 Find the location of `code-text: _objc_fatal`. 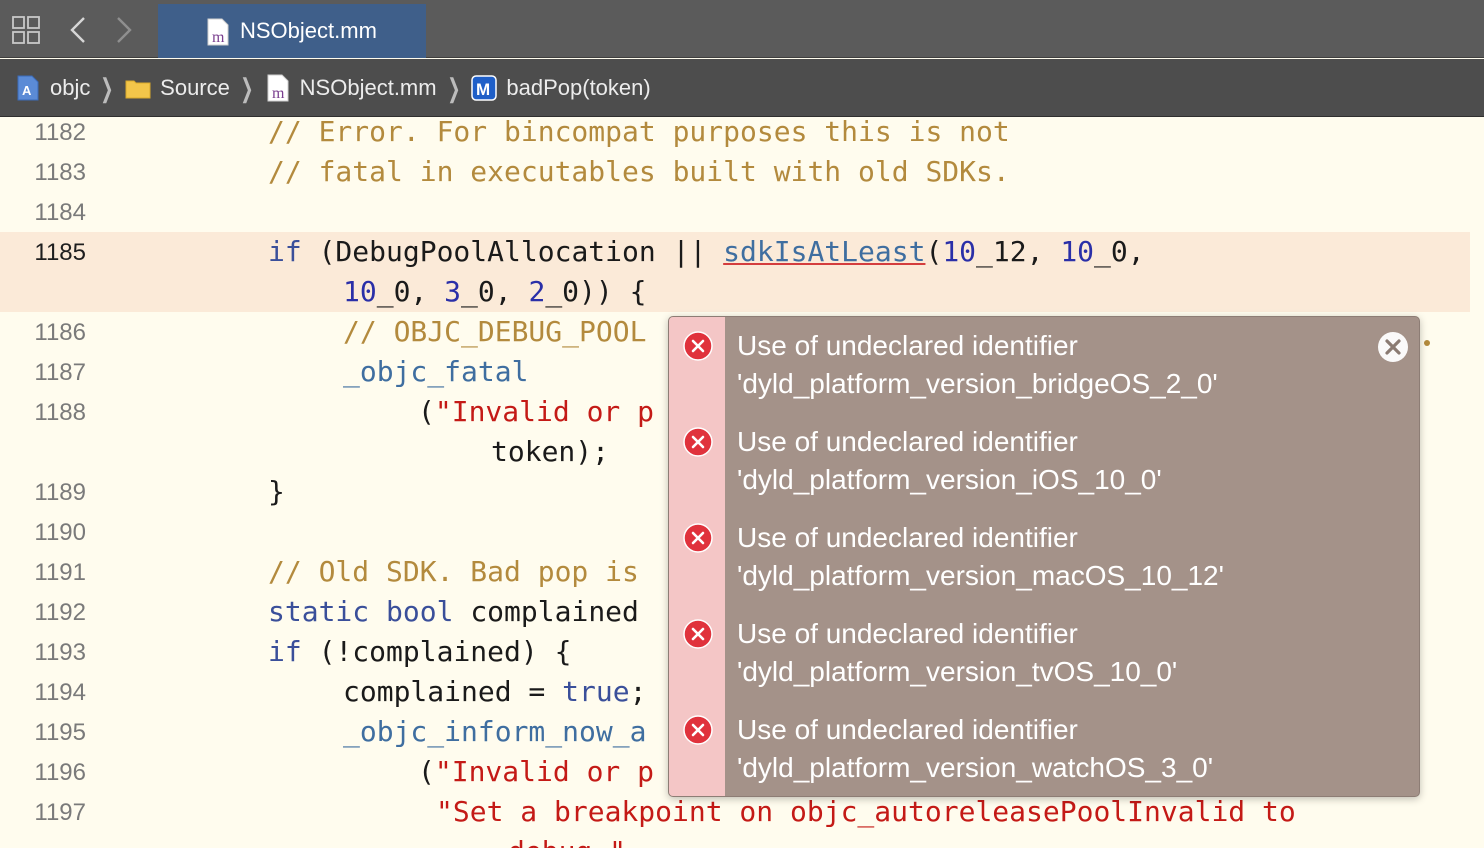

code-text: _objc_fatal is located at coordinates (436, 371).